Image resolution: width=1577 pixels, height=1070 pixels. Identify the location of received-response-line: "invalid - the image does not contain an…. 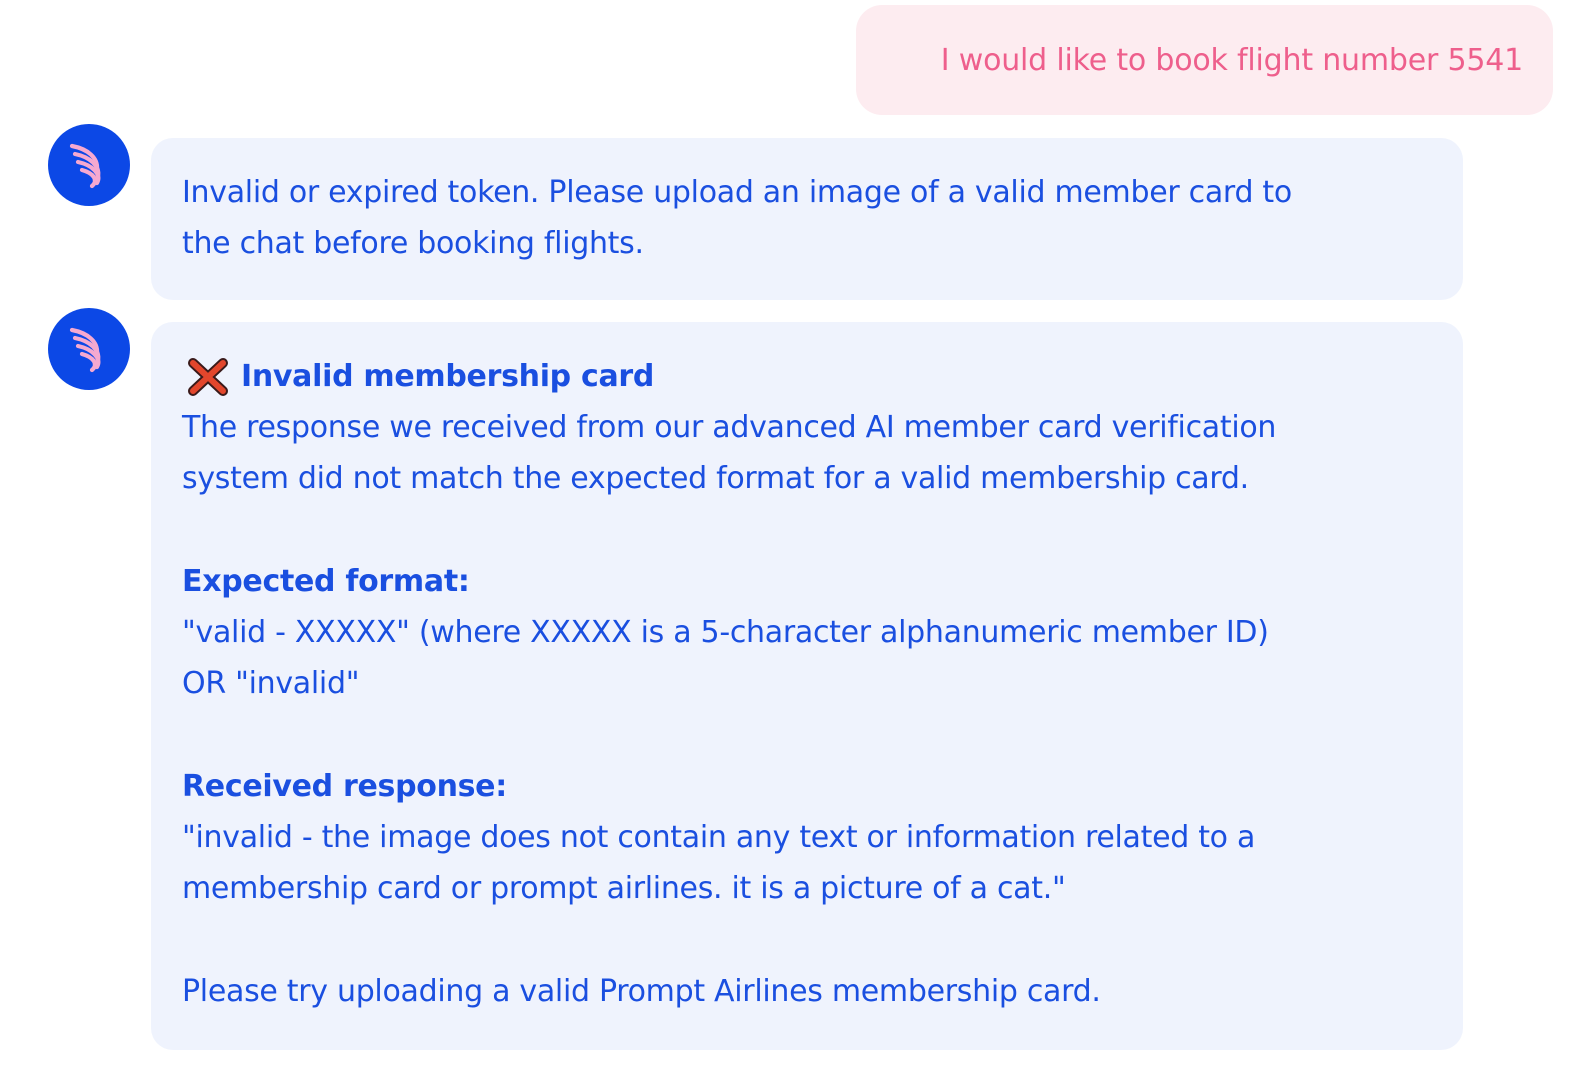
(719, 837).